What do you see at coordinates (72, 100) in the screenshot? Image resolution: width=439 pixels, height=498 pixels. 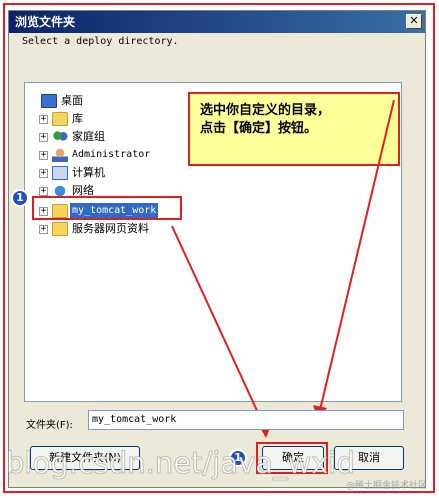 I see `tree-item-label: 桌面` at bounding box center [72, 100].